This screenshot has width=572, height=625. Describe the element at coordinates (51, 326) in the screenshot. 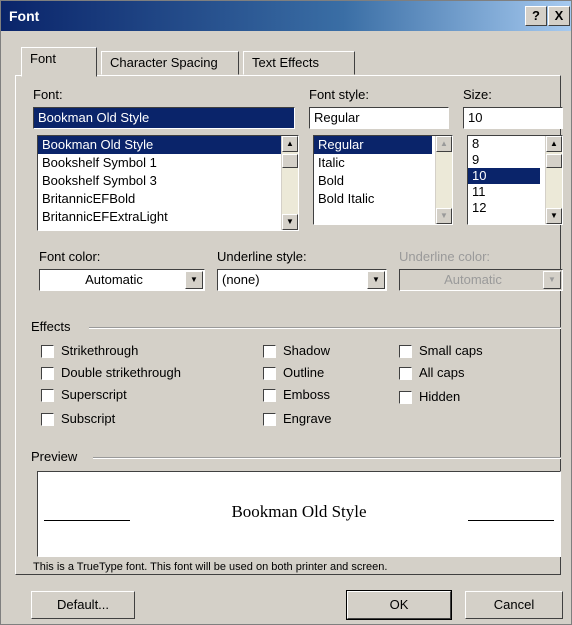

I see `effects-label: Effects` at that location.